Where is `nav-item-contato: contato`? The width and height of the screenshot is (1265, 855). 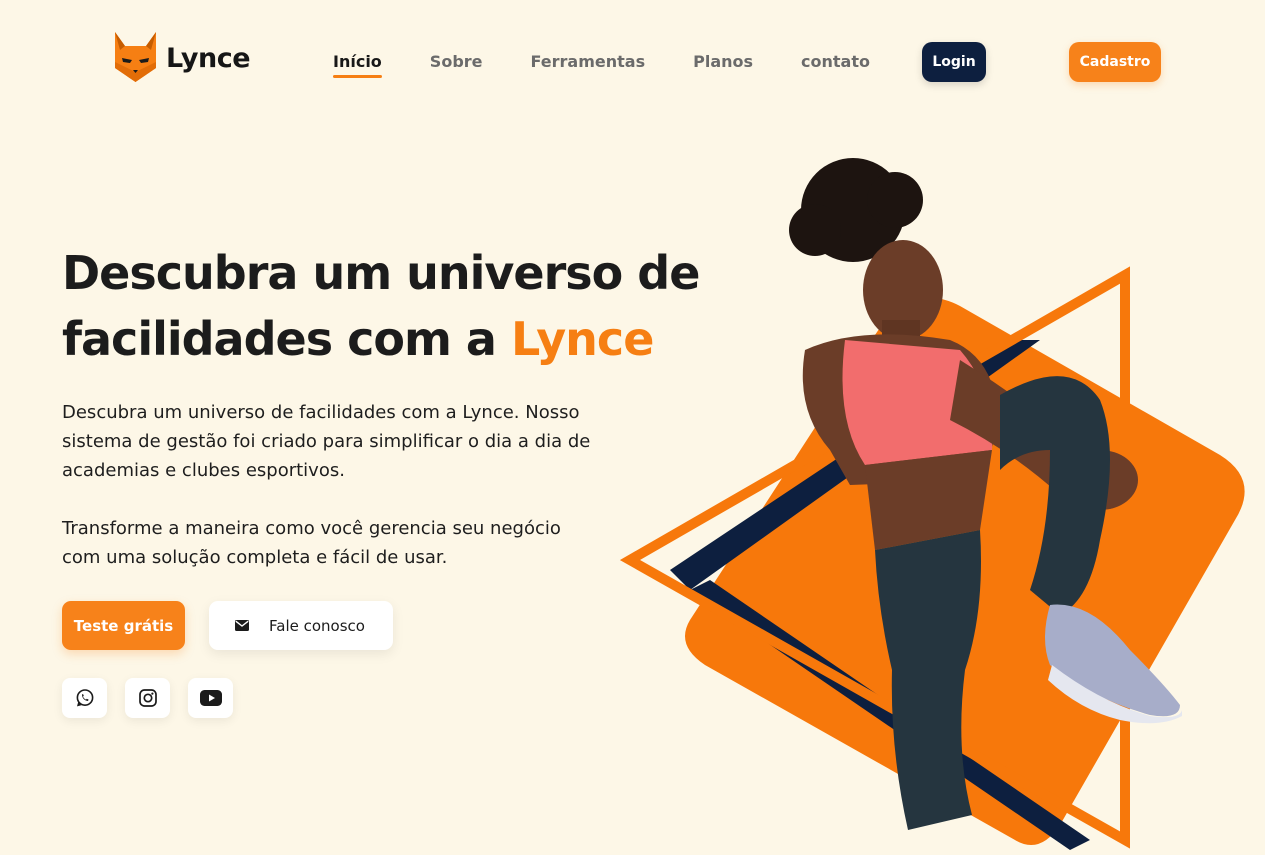 nav-item-contato: contato is located at coordinates (835, 61).